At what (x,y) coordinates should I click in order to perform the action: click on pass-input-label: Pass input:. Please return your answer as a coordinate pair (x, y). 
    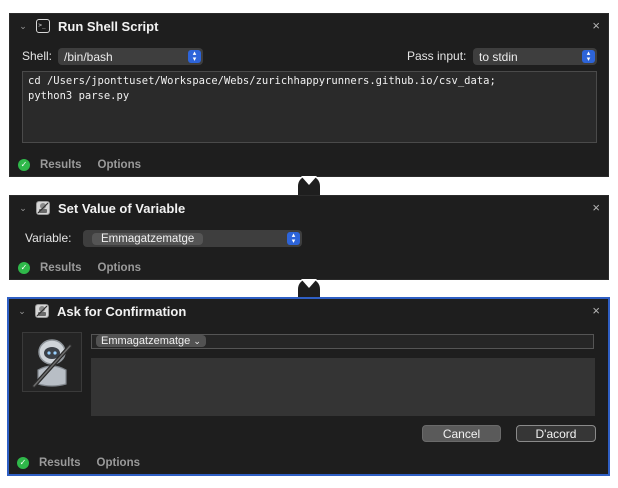
    Looking at the image, I should click on (437, 56).